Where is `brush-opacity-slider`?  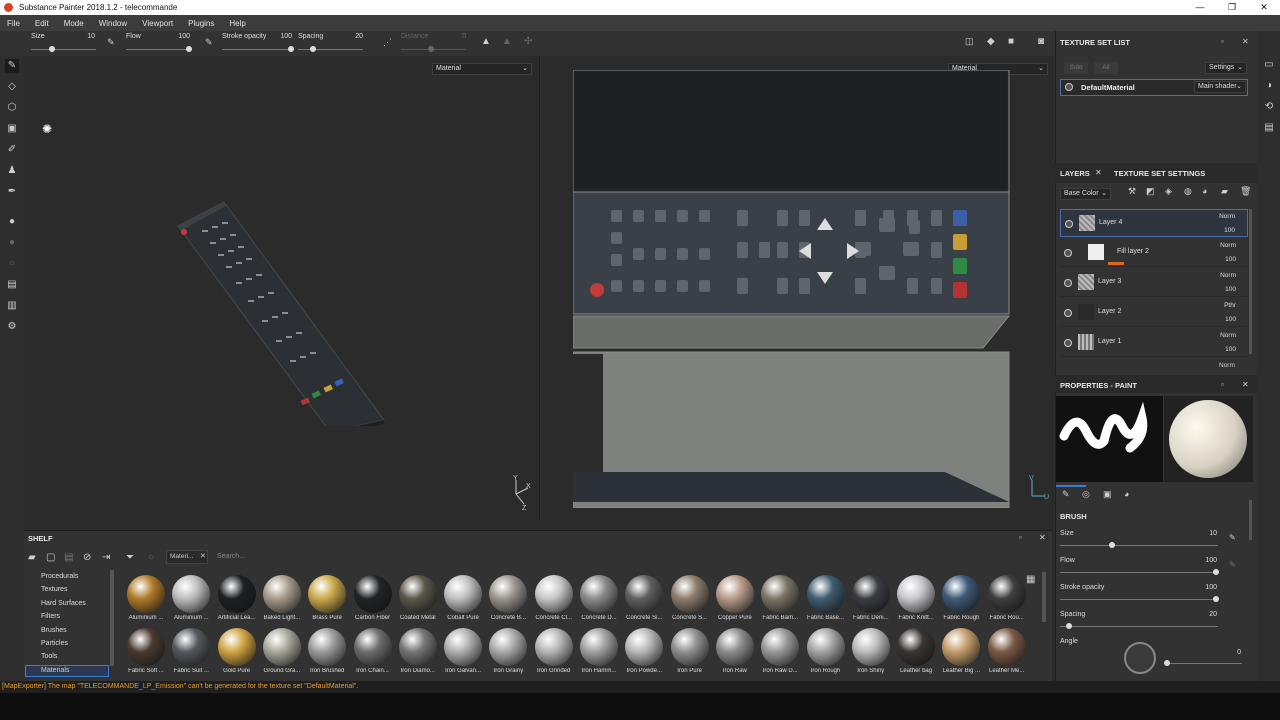
brush-opacity-slider is located at coordinates (1139, 599).